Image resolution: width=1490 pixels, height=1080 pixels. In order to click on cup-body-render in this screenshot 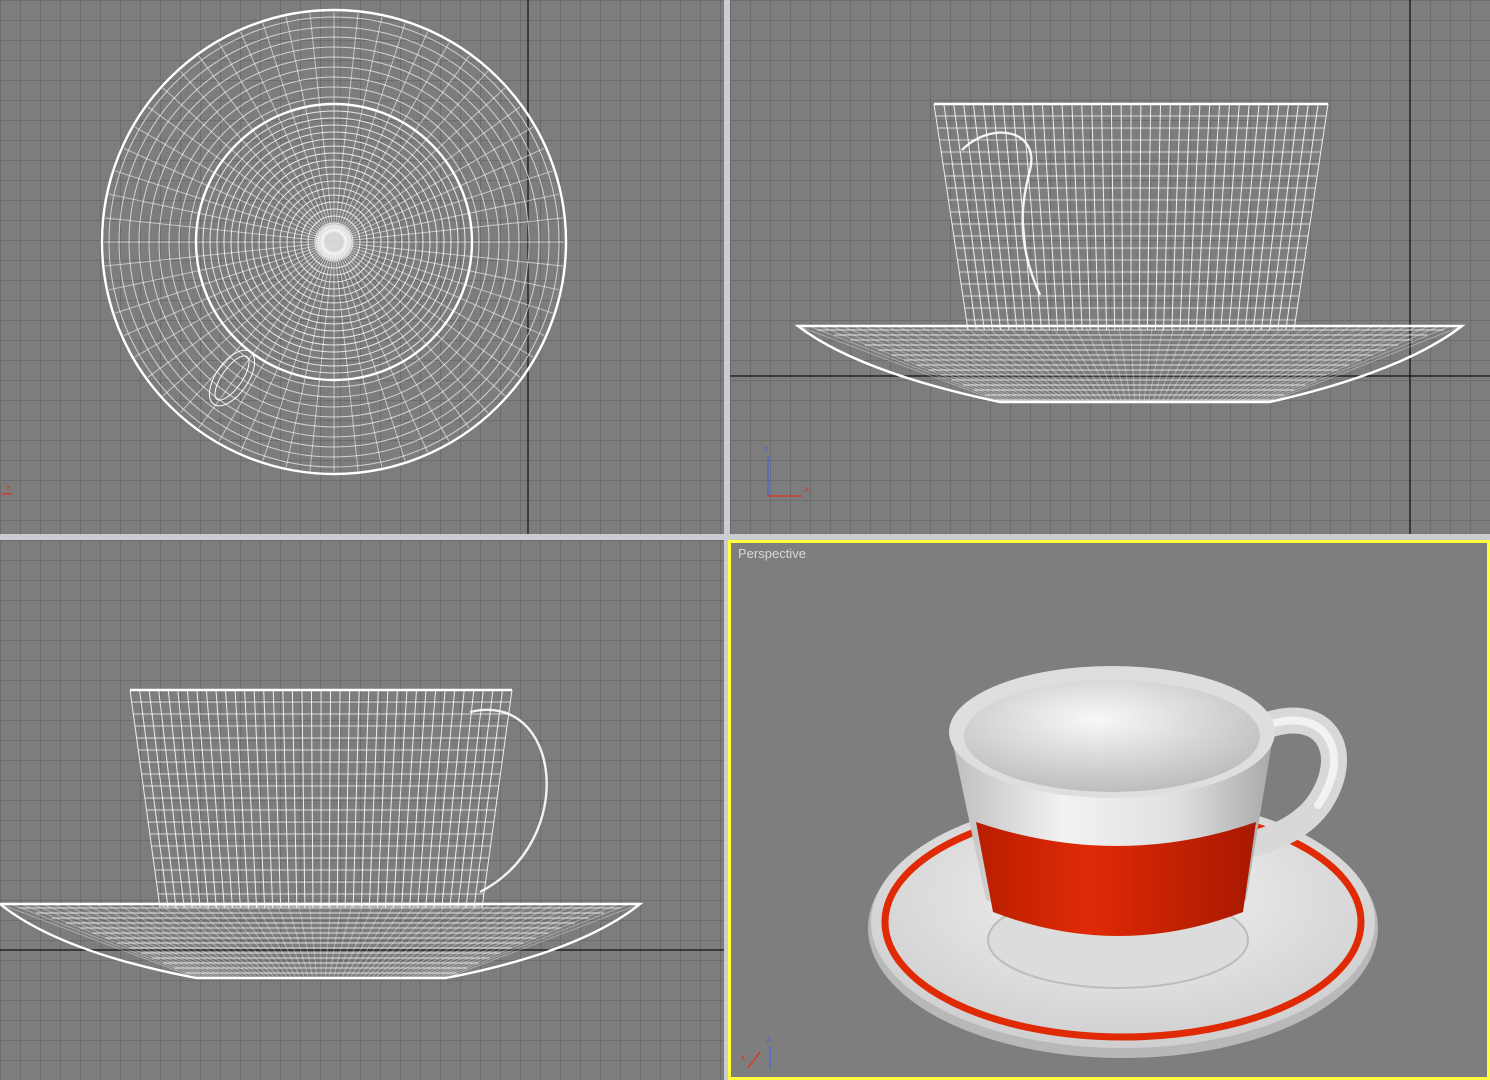, I will do `click(1112, 801)`.